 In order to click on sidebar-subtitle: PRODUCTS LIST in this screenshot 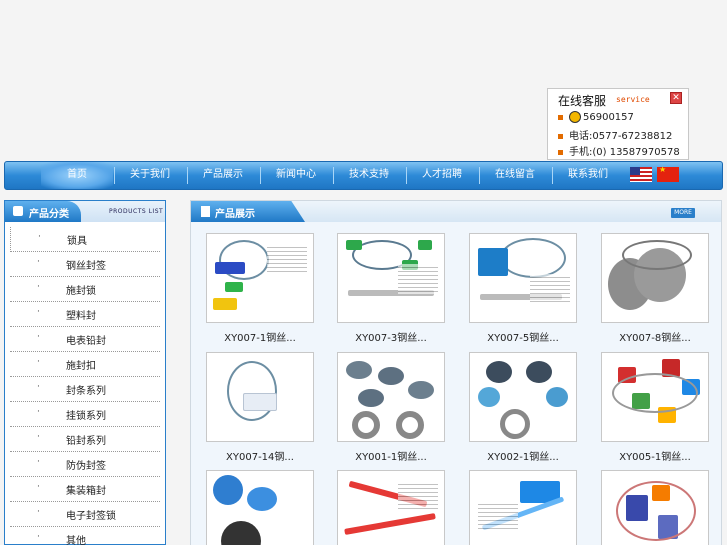, I will do `click(136, 211)`.